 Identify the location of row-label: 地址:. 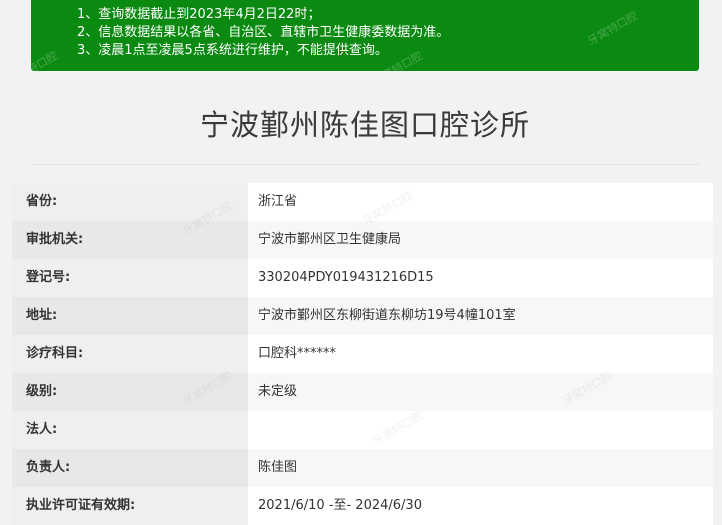
(130, 316).